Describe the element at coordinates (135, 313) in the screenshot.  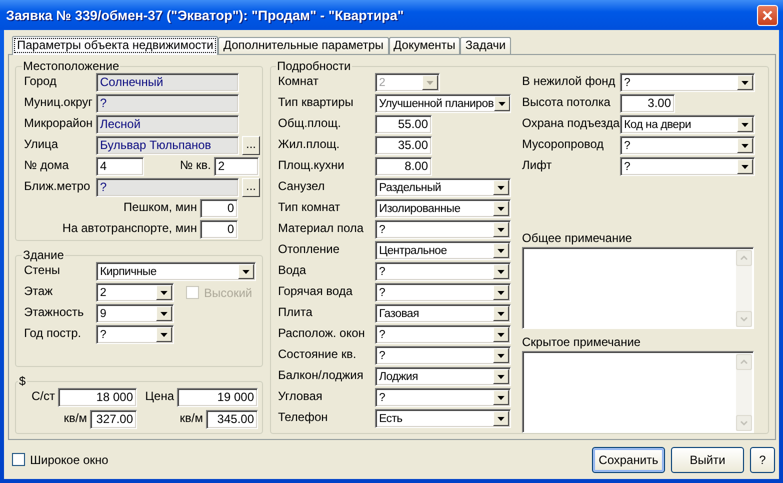
I see `dropdown: 9` at that location.